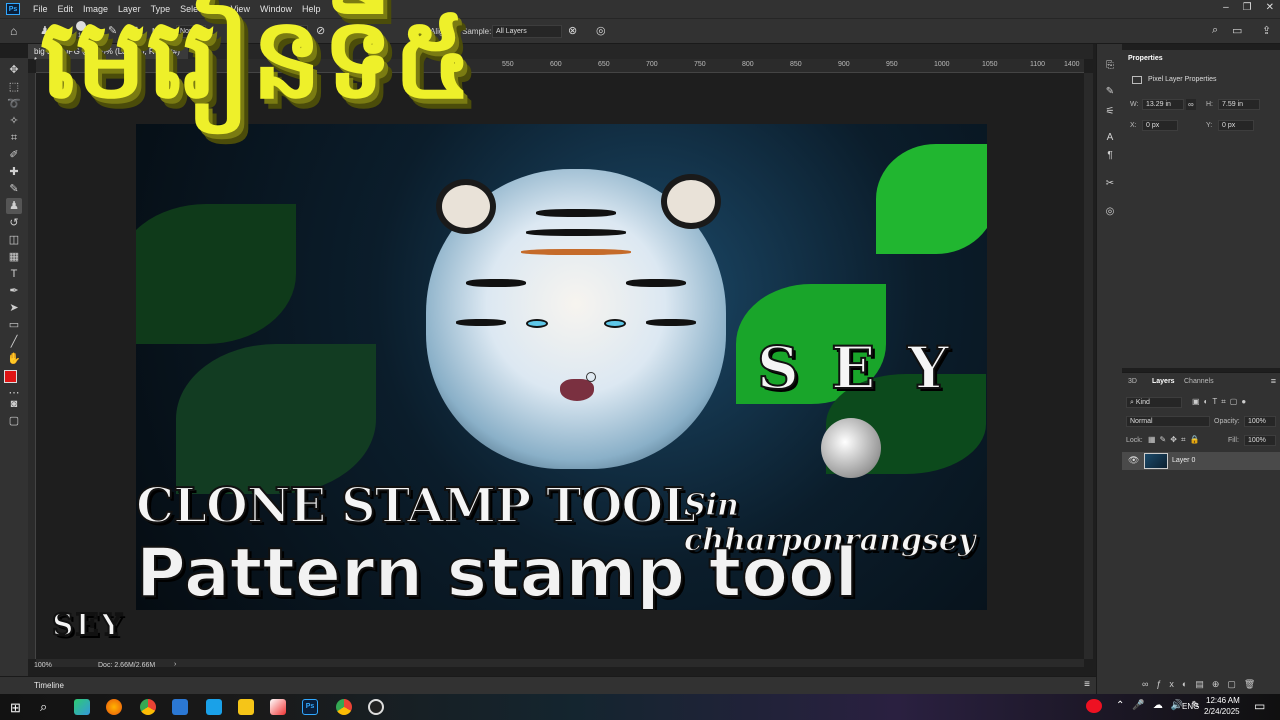  What do you see at coordinates (1156, 461) in the screenshot?
I see `layer-thumbnail` at bounding box center [1156, 461].